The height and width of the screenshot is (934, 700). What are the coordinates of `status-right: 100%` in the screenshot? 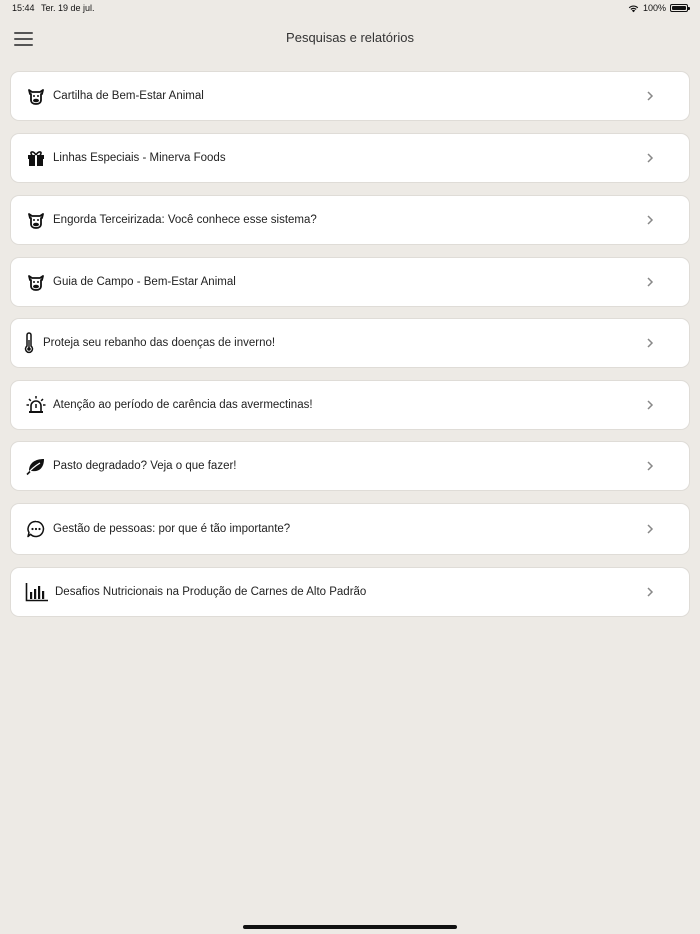 It's located at (659, 8).